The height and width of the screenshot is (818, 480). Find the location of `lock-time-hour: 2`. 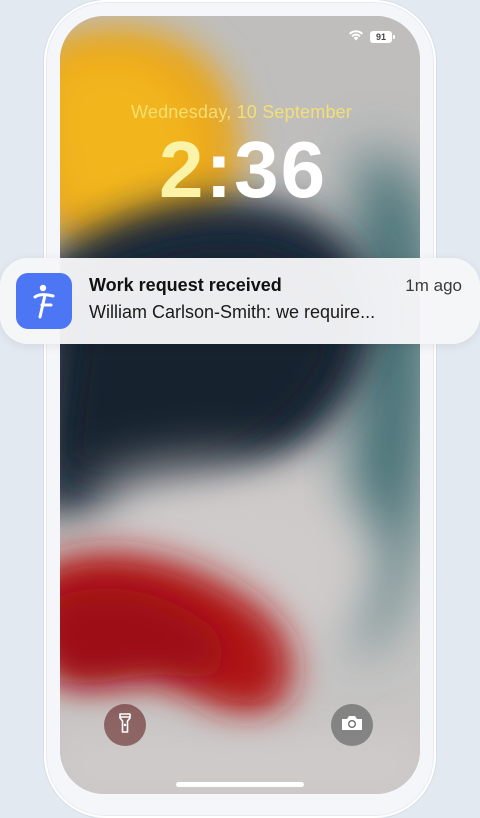

lock-time-hour: 2 is located at coordinates (182, 169).